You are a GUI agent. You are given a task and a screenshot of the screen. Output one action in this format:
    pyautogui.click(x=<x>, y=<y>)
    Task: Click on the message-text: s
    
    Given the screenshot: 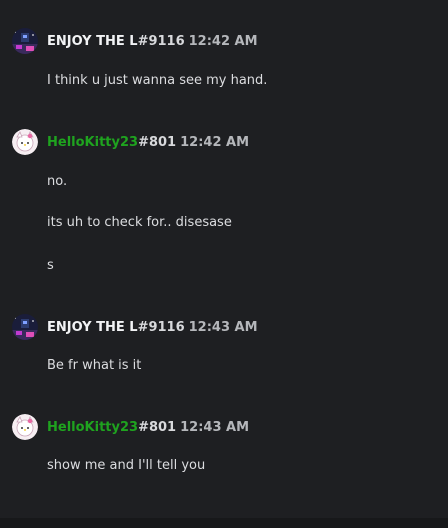 What is the action you would take?
    pyautogui.click(x=50, y=265)
    